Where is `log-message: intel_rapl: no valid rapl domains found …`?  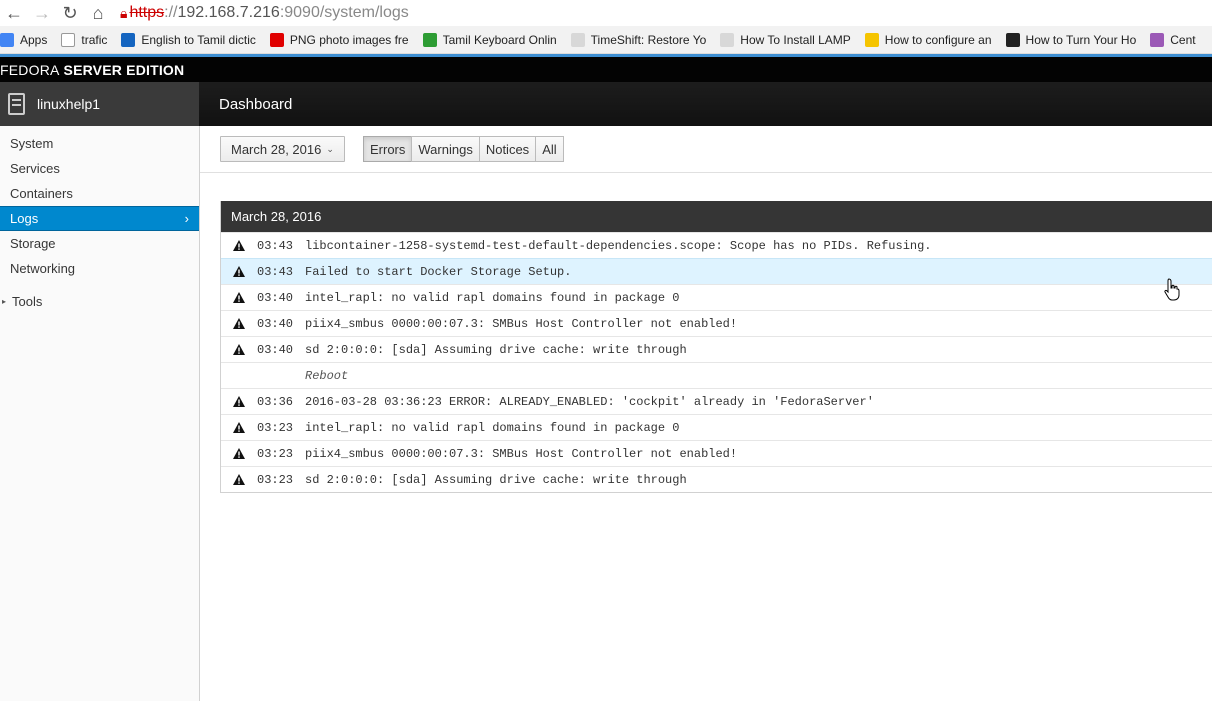
log-message: intel_rapl: no valid rapl domains found … is located at coordinates (492, 427).